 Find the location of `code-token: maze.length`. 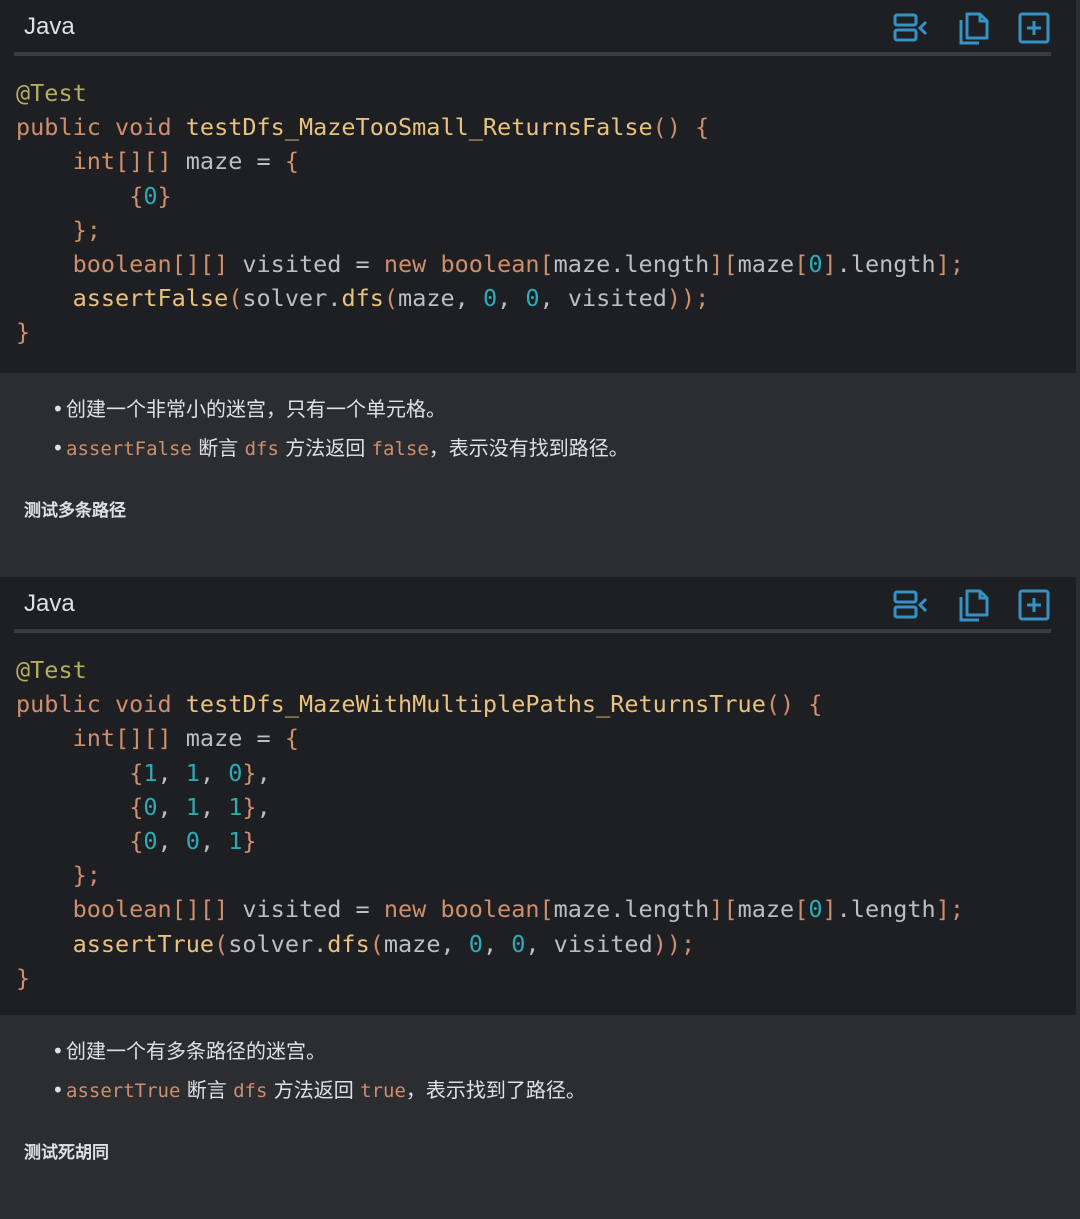

code-token: maze.length is located at coordinates (631, 909).